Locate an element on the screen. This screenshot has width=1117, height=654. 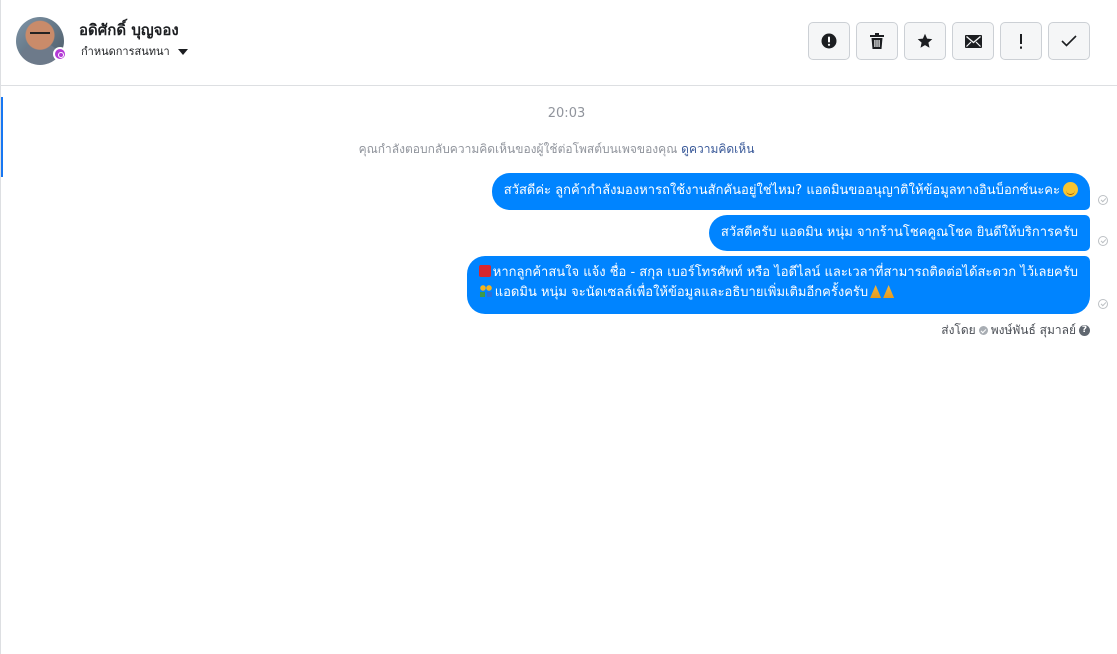
messenger-badge-icon is located at coordinates (60, 54).